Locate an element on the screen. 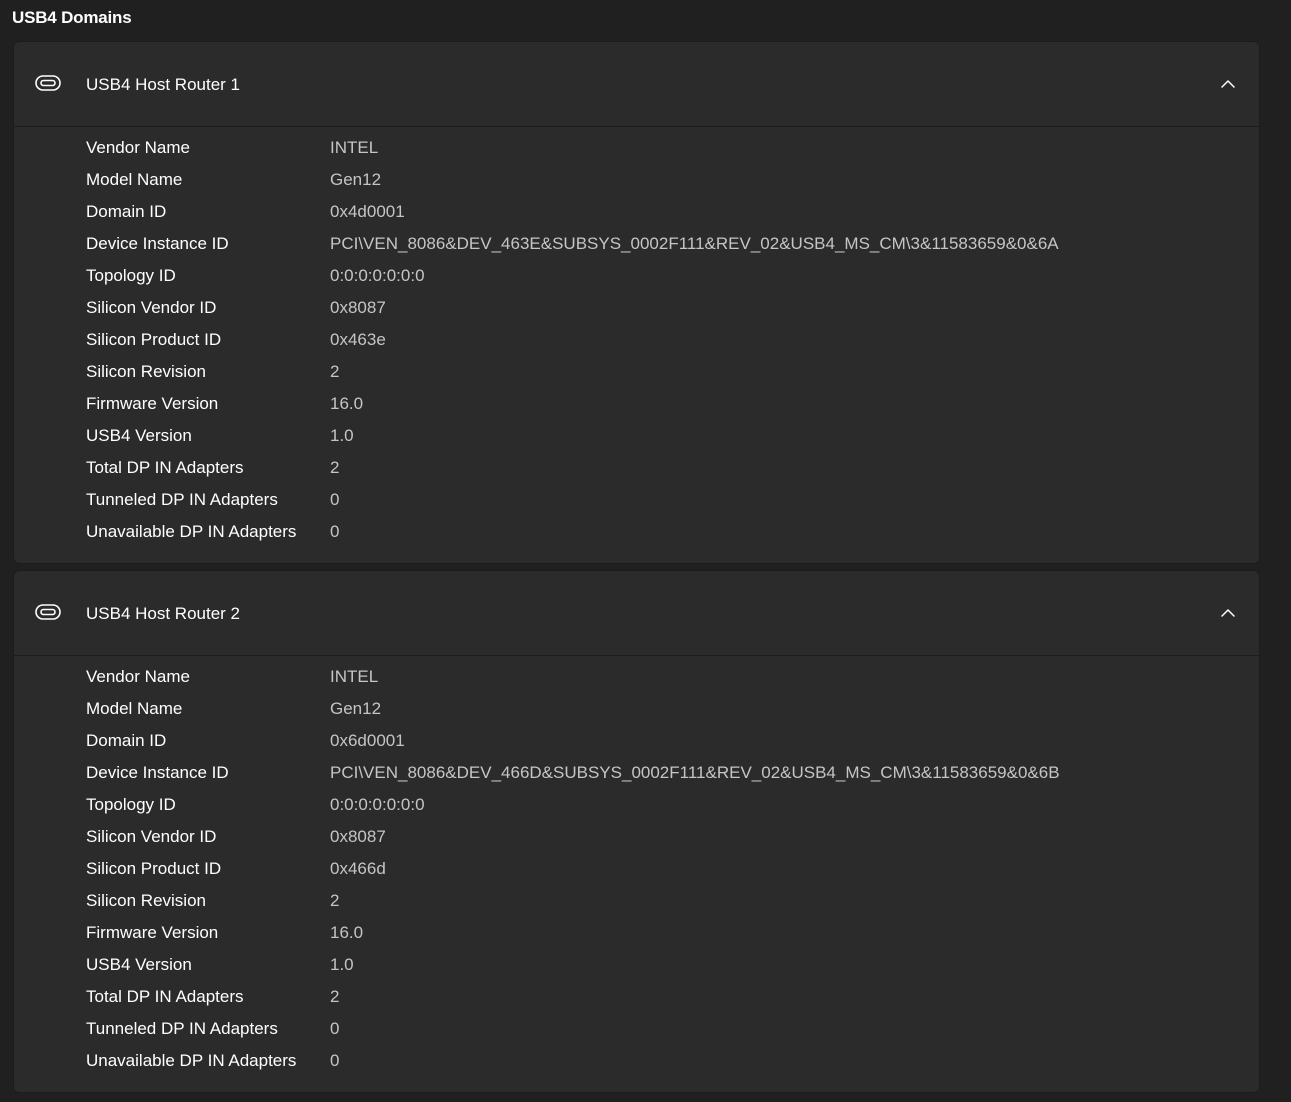 Image resolution: width=1291 pixels, height=1102 pixels. property-value: 0x463e is located at coordinates (358, 339).